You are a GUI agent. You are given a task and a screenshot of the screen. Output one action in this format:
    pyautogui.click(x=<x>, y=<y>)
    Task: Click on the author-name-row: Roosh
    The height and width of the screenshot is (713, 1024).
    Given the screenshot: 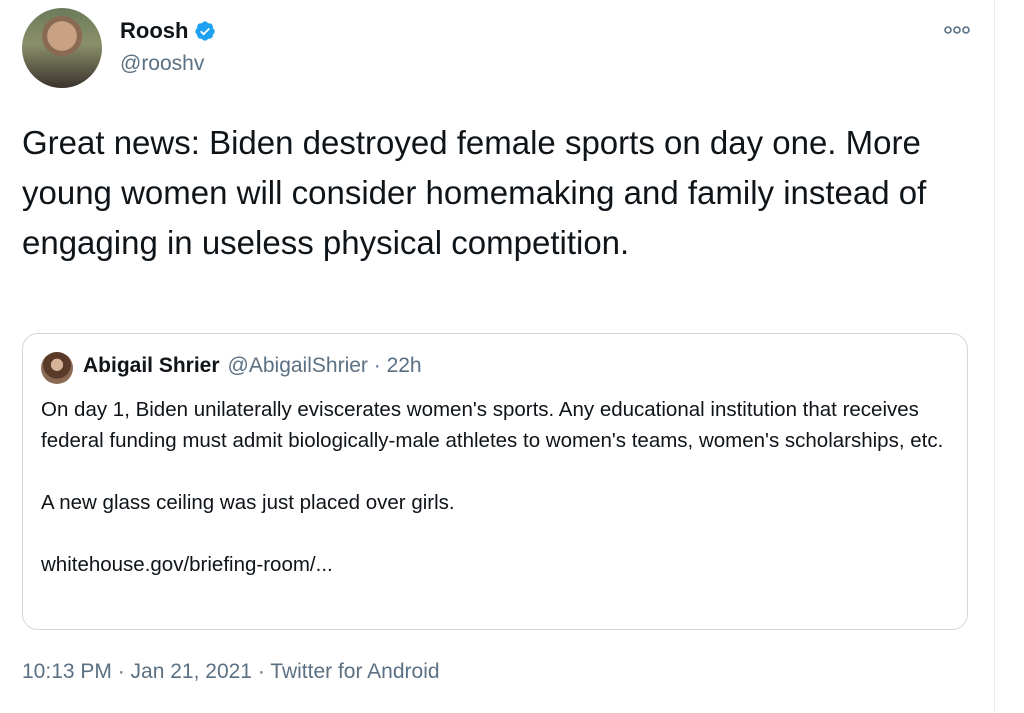 What is the action you would take?
    pyautogui.click(x=168, y=31)
    